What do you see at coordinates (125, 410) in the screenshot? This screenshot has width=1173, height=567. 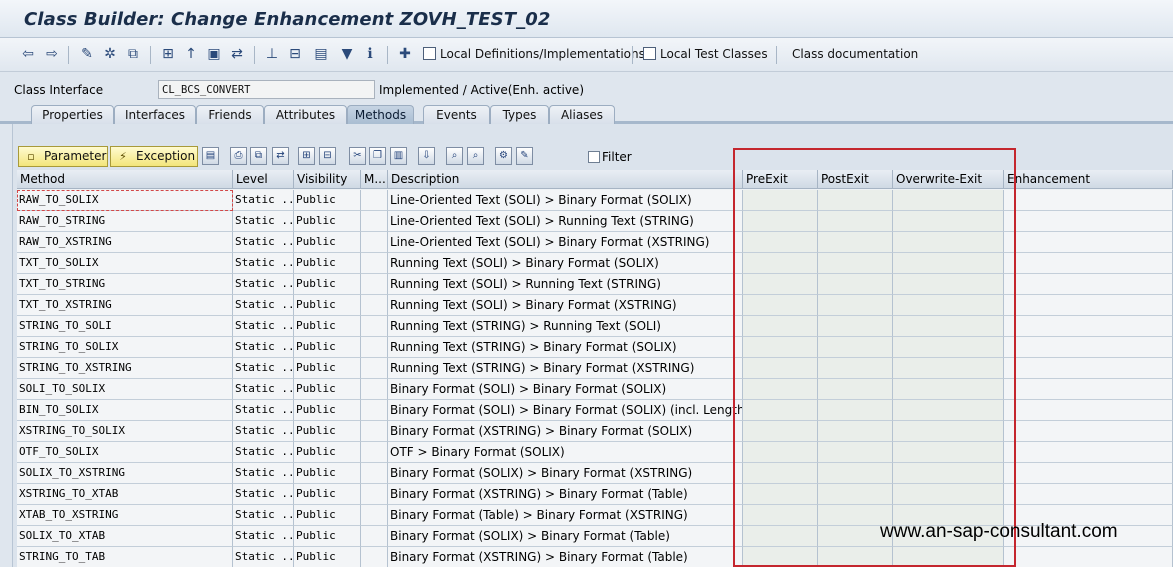 I see `cell-method: BIN_TO_SOLIX` at bounding box center [125, 410].